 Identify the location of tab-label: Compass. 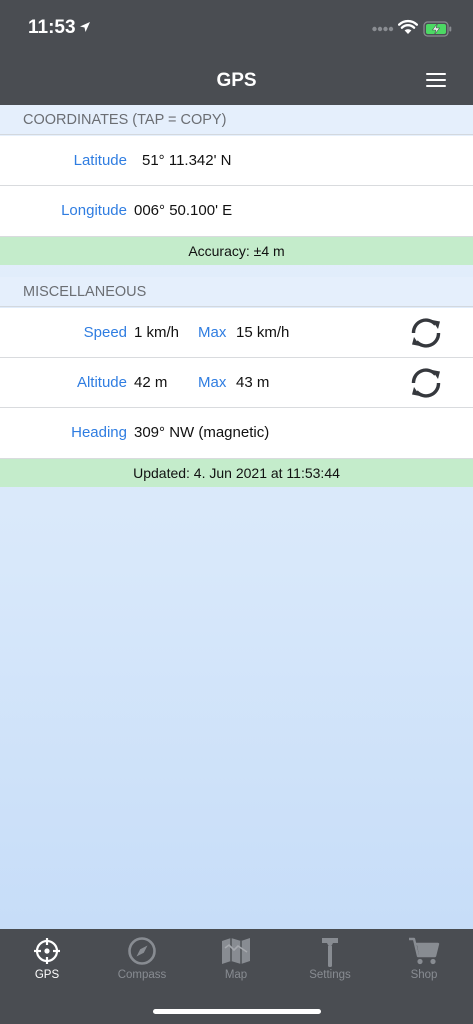
(142, 975).